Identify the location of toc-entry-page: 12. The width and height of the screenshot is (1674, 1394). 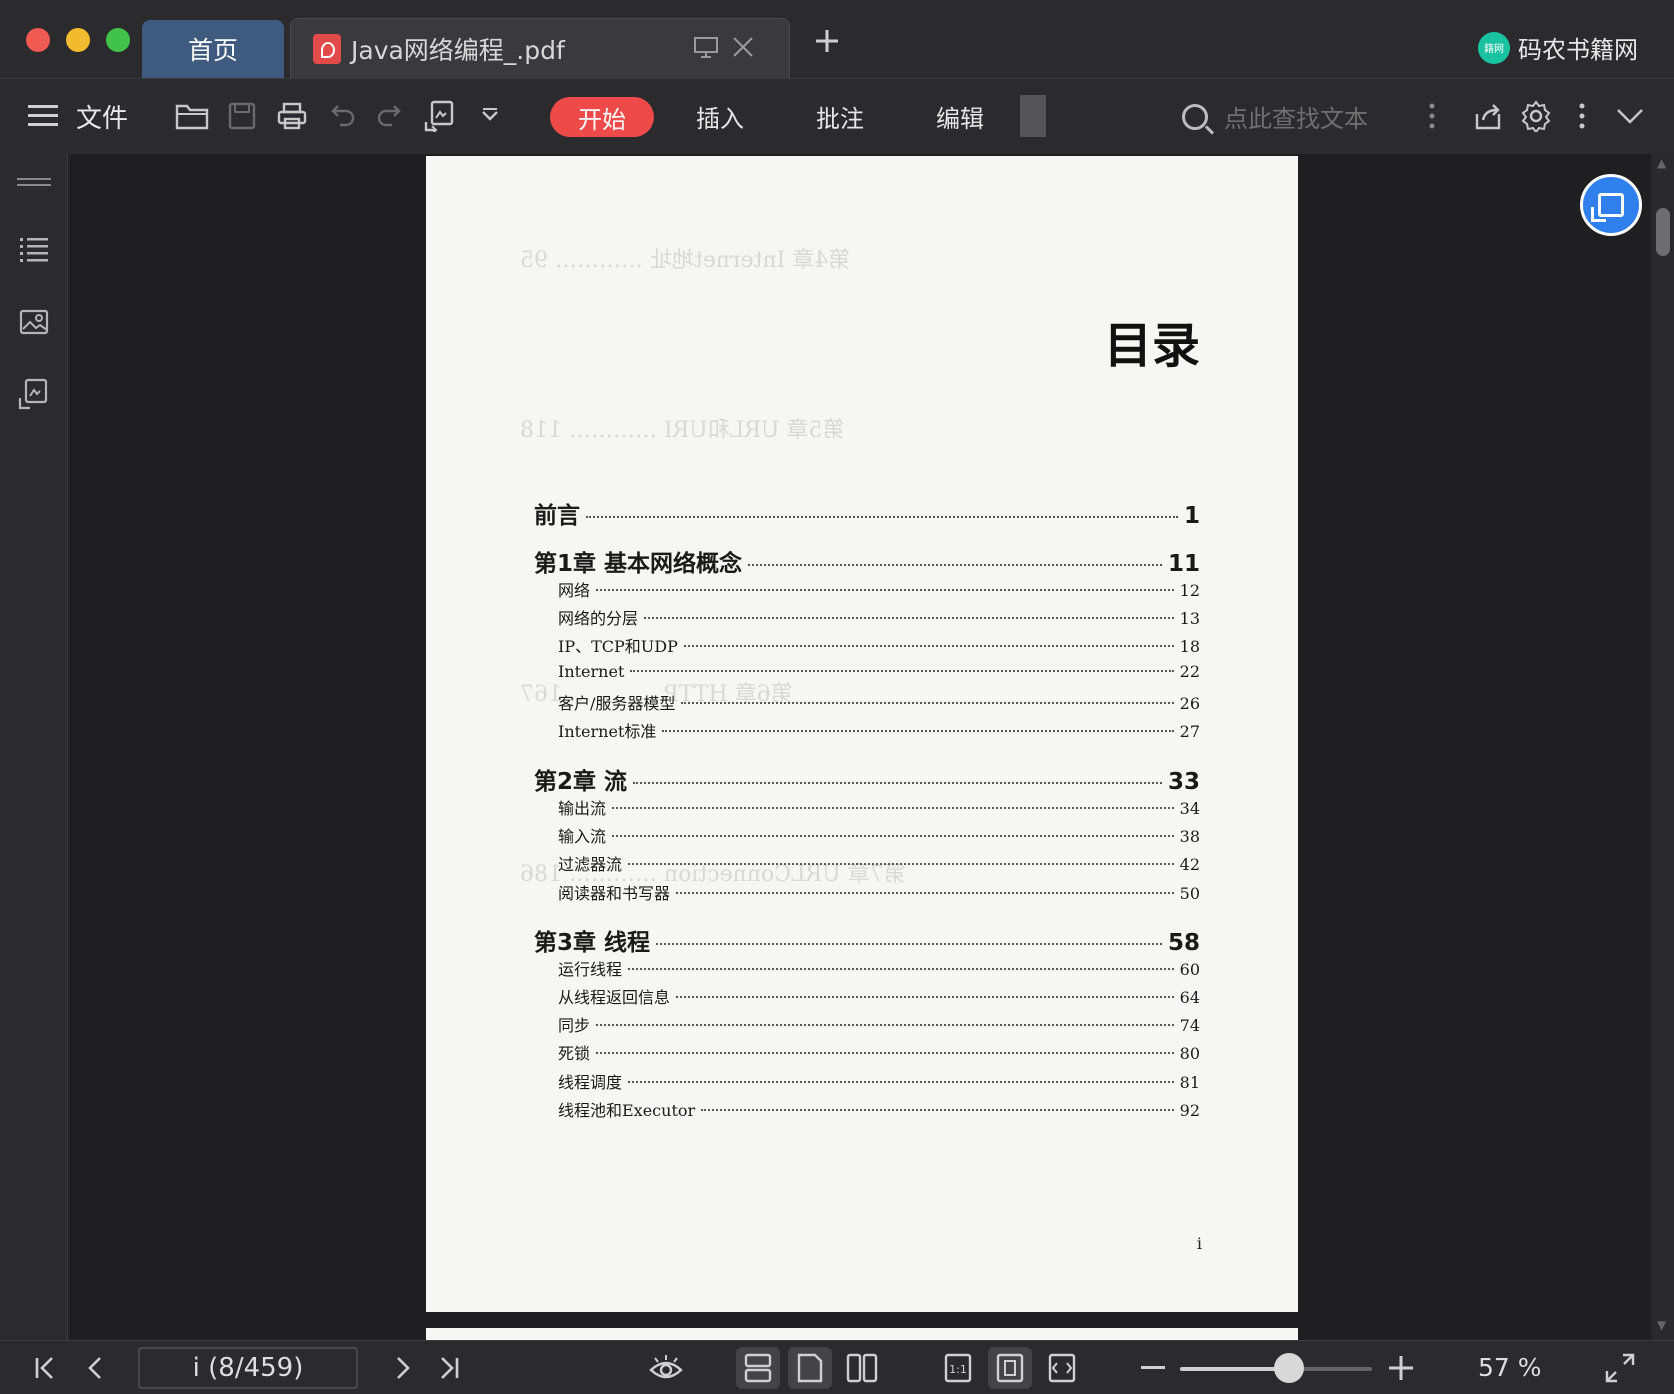
(1189, 590).